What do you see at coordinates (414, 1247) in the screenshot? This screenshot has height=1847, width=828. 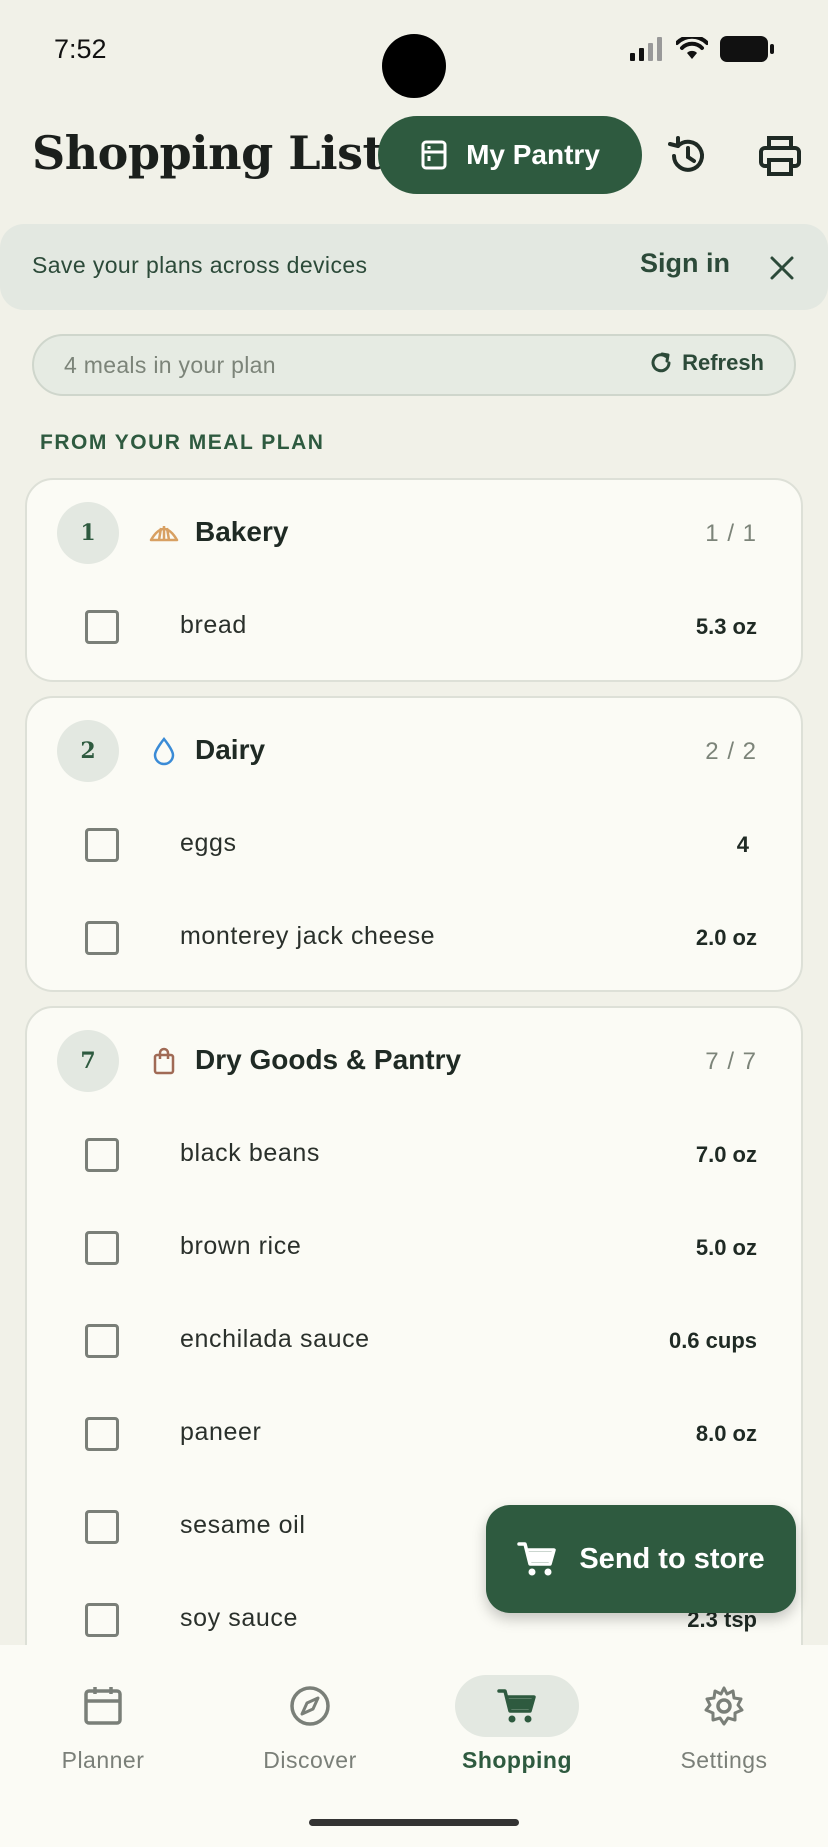 I see `list-item: brown rice 5.0 oz` at bounding box center [414, 1247].